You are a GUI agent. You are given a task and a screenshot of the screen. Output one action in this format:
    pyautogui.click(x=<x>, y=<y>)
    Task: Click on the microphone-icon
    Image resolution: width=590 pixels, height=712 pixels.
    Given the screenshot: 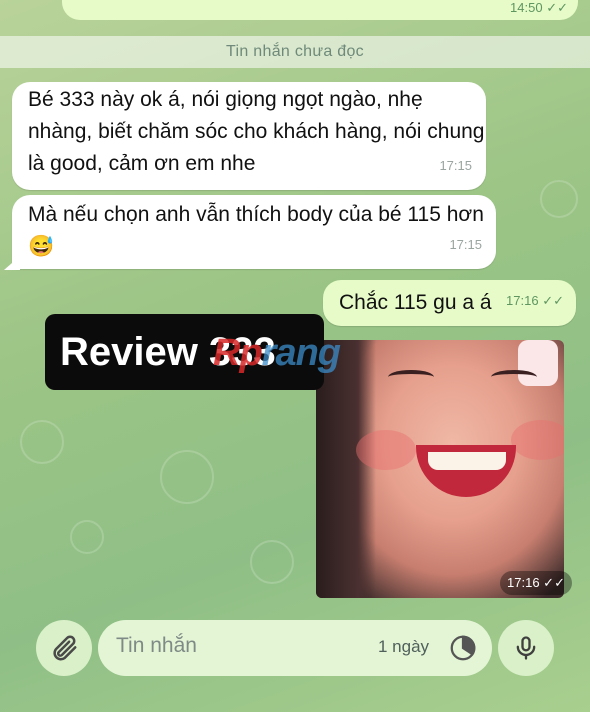 What is the action you would take?
    pyautogui.click(x=526, y=648)
    